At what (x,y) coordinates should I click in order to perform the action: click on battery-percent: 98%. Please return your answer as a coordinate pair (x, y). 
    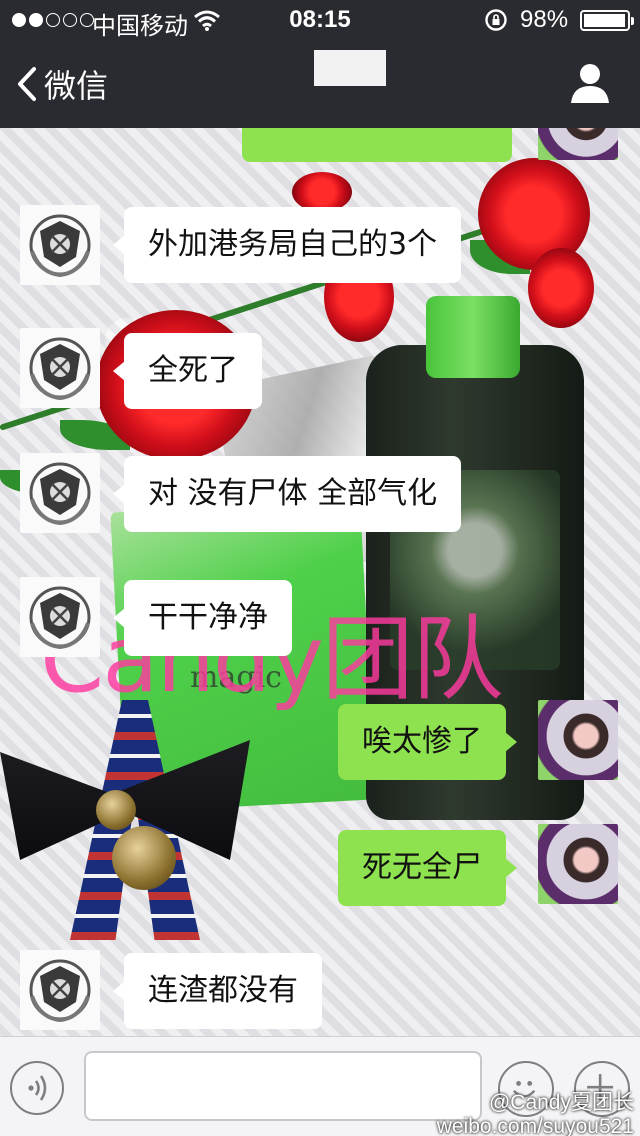
    Looking at the image, I should click on (544, 19).